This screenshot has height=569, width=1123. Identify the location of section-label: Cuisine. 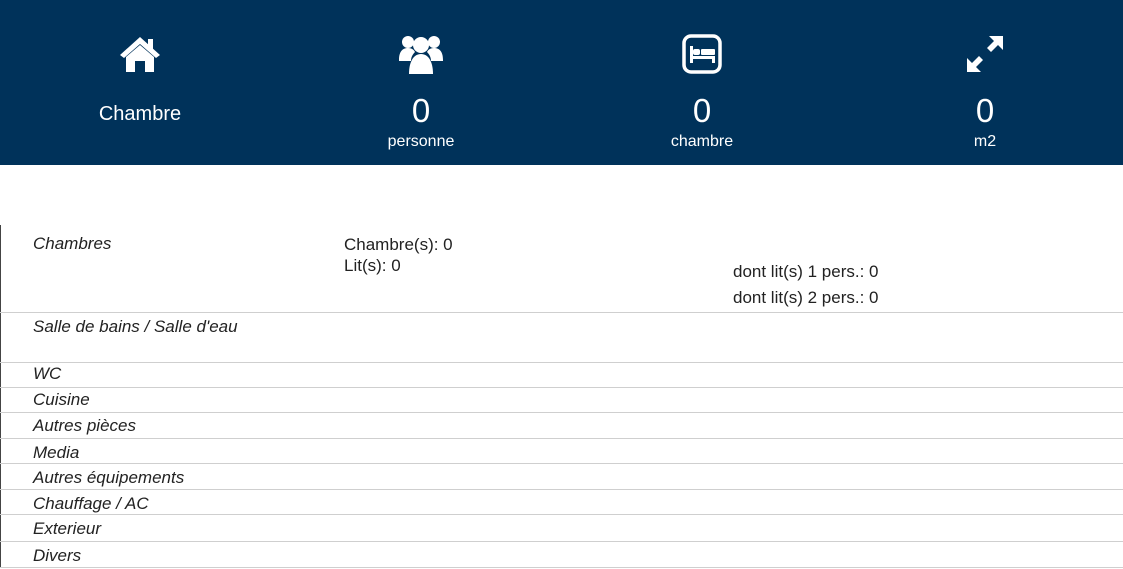
(61, 399).